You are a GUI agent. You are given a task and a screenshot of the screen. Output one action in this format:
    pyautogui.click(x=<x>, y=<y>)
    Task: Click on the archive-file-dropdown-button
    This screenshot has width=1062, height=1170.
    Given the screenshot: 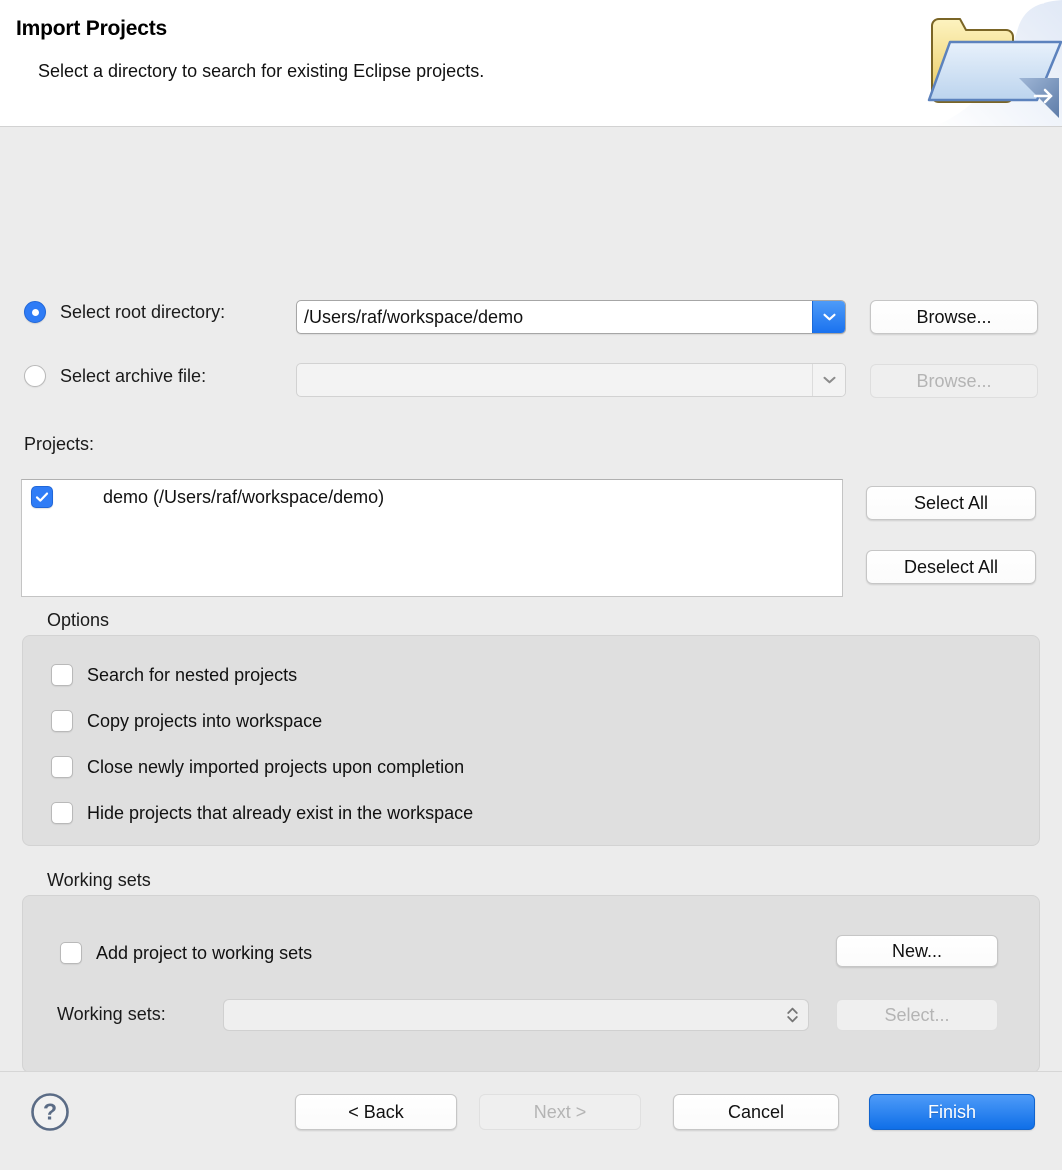 What is the action you would take?
    pyautogui.click(x=828, y=380)
    